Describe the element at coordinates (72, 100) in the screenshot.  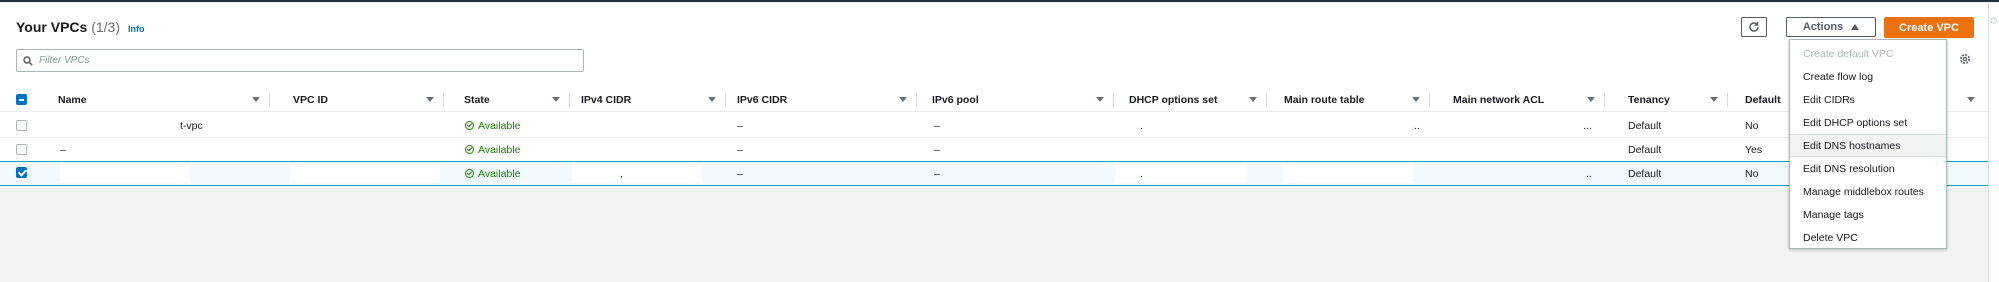
I see `column-label: Name` at that location.